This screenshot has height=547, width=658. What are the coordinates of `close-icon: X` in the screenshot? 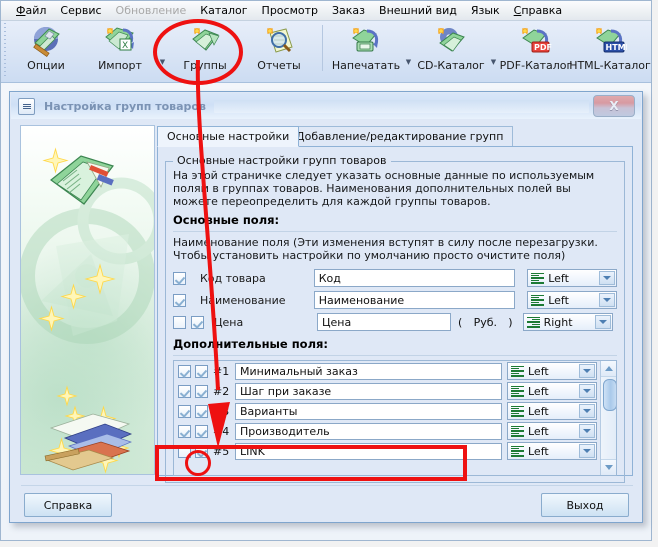 It's located at (614, 106).